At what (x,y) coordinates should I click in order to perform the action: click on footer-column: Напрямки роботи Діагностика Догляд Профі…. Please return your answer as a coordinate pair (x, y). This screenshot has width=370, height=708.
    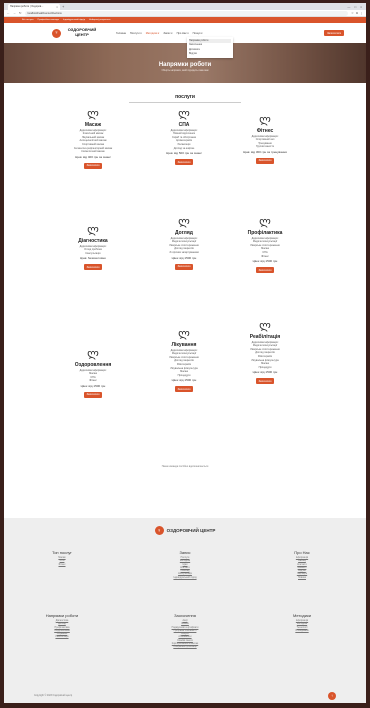
    Looking at the image, I should click on (62, 626).